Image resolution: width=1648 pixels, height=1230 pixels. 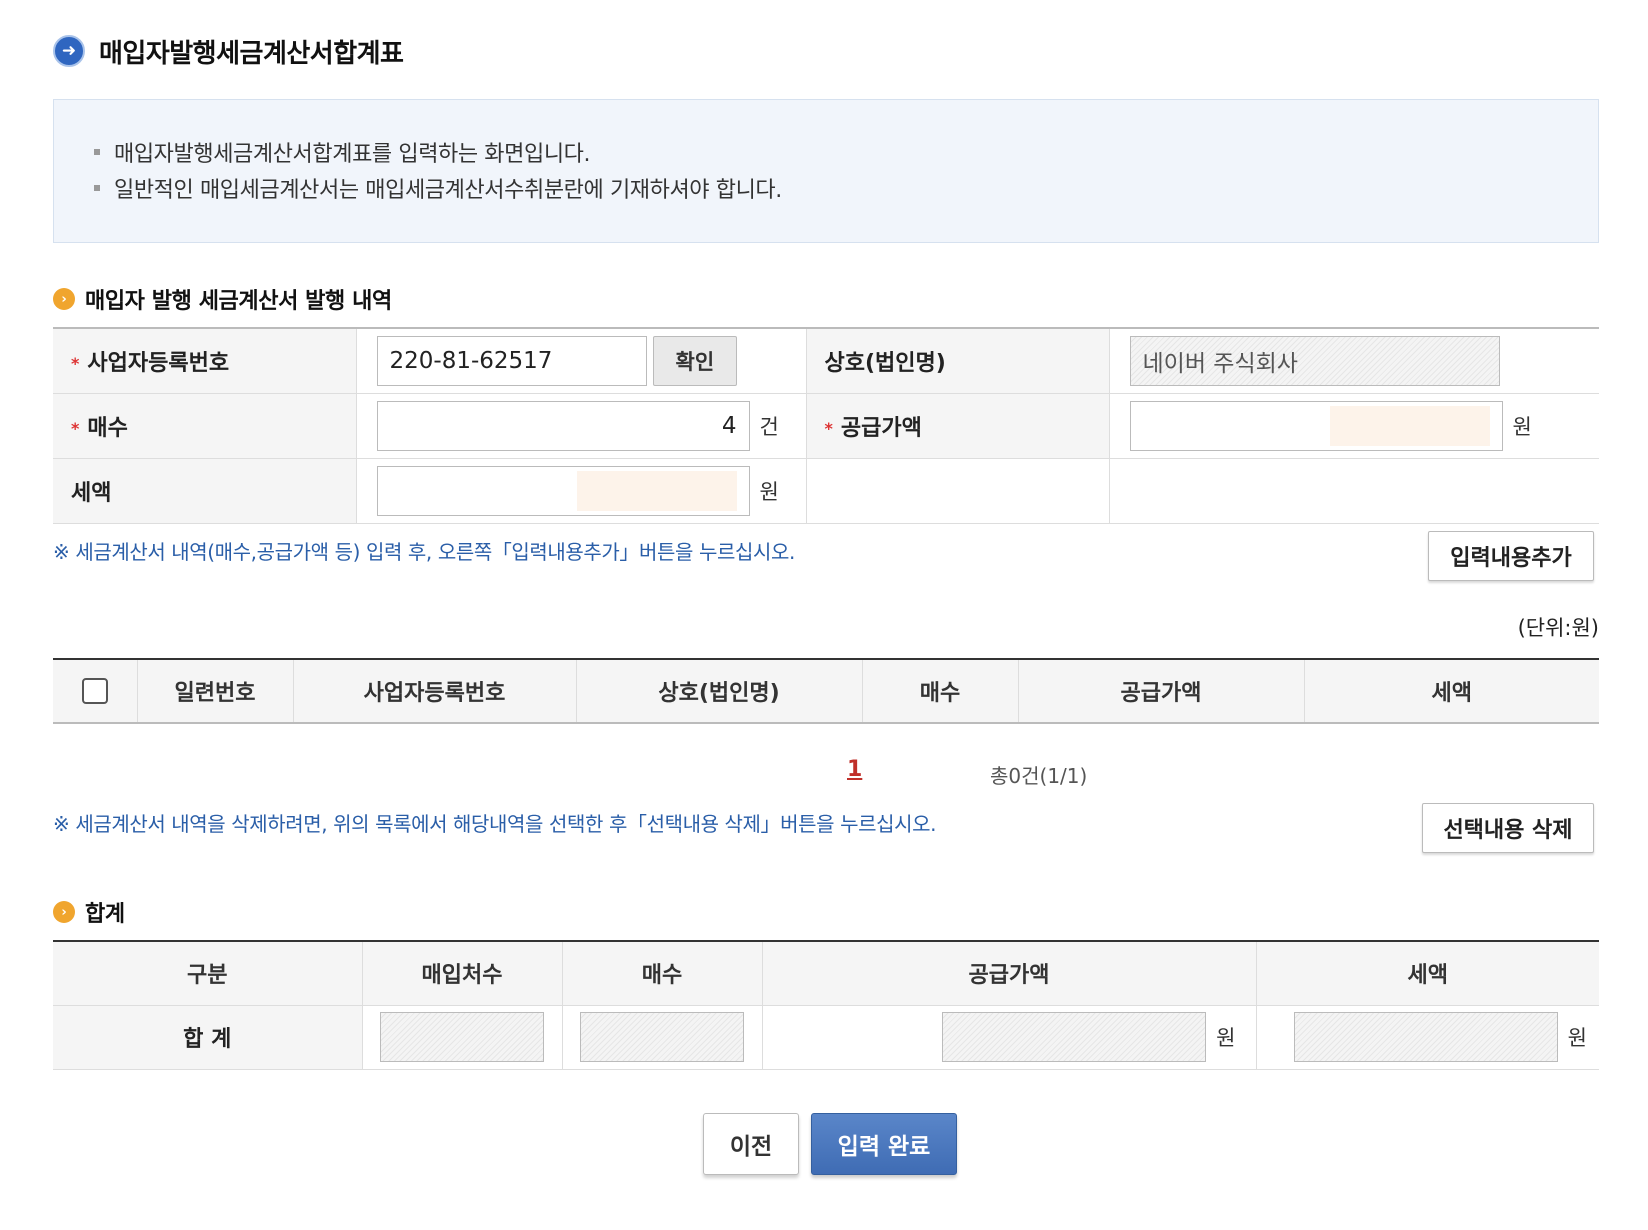 I want to click on company-label: 상호(법인명), so click(x=885, y=363).